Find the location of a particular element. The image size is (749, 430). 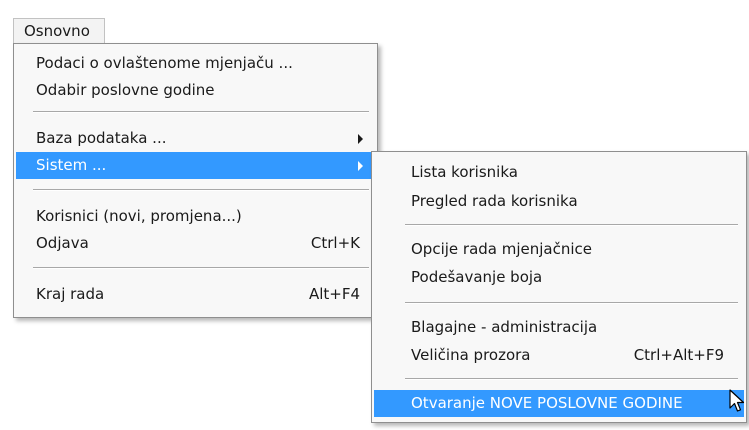

submenu-item-blagajne: Blagajne - administracija is located at coordinates (559, 327).